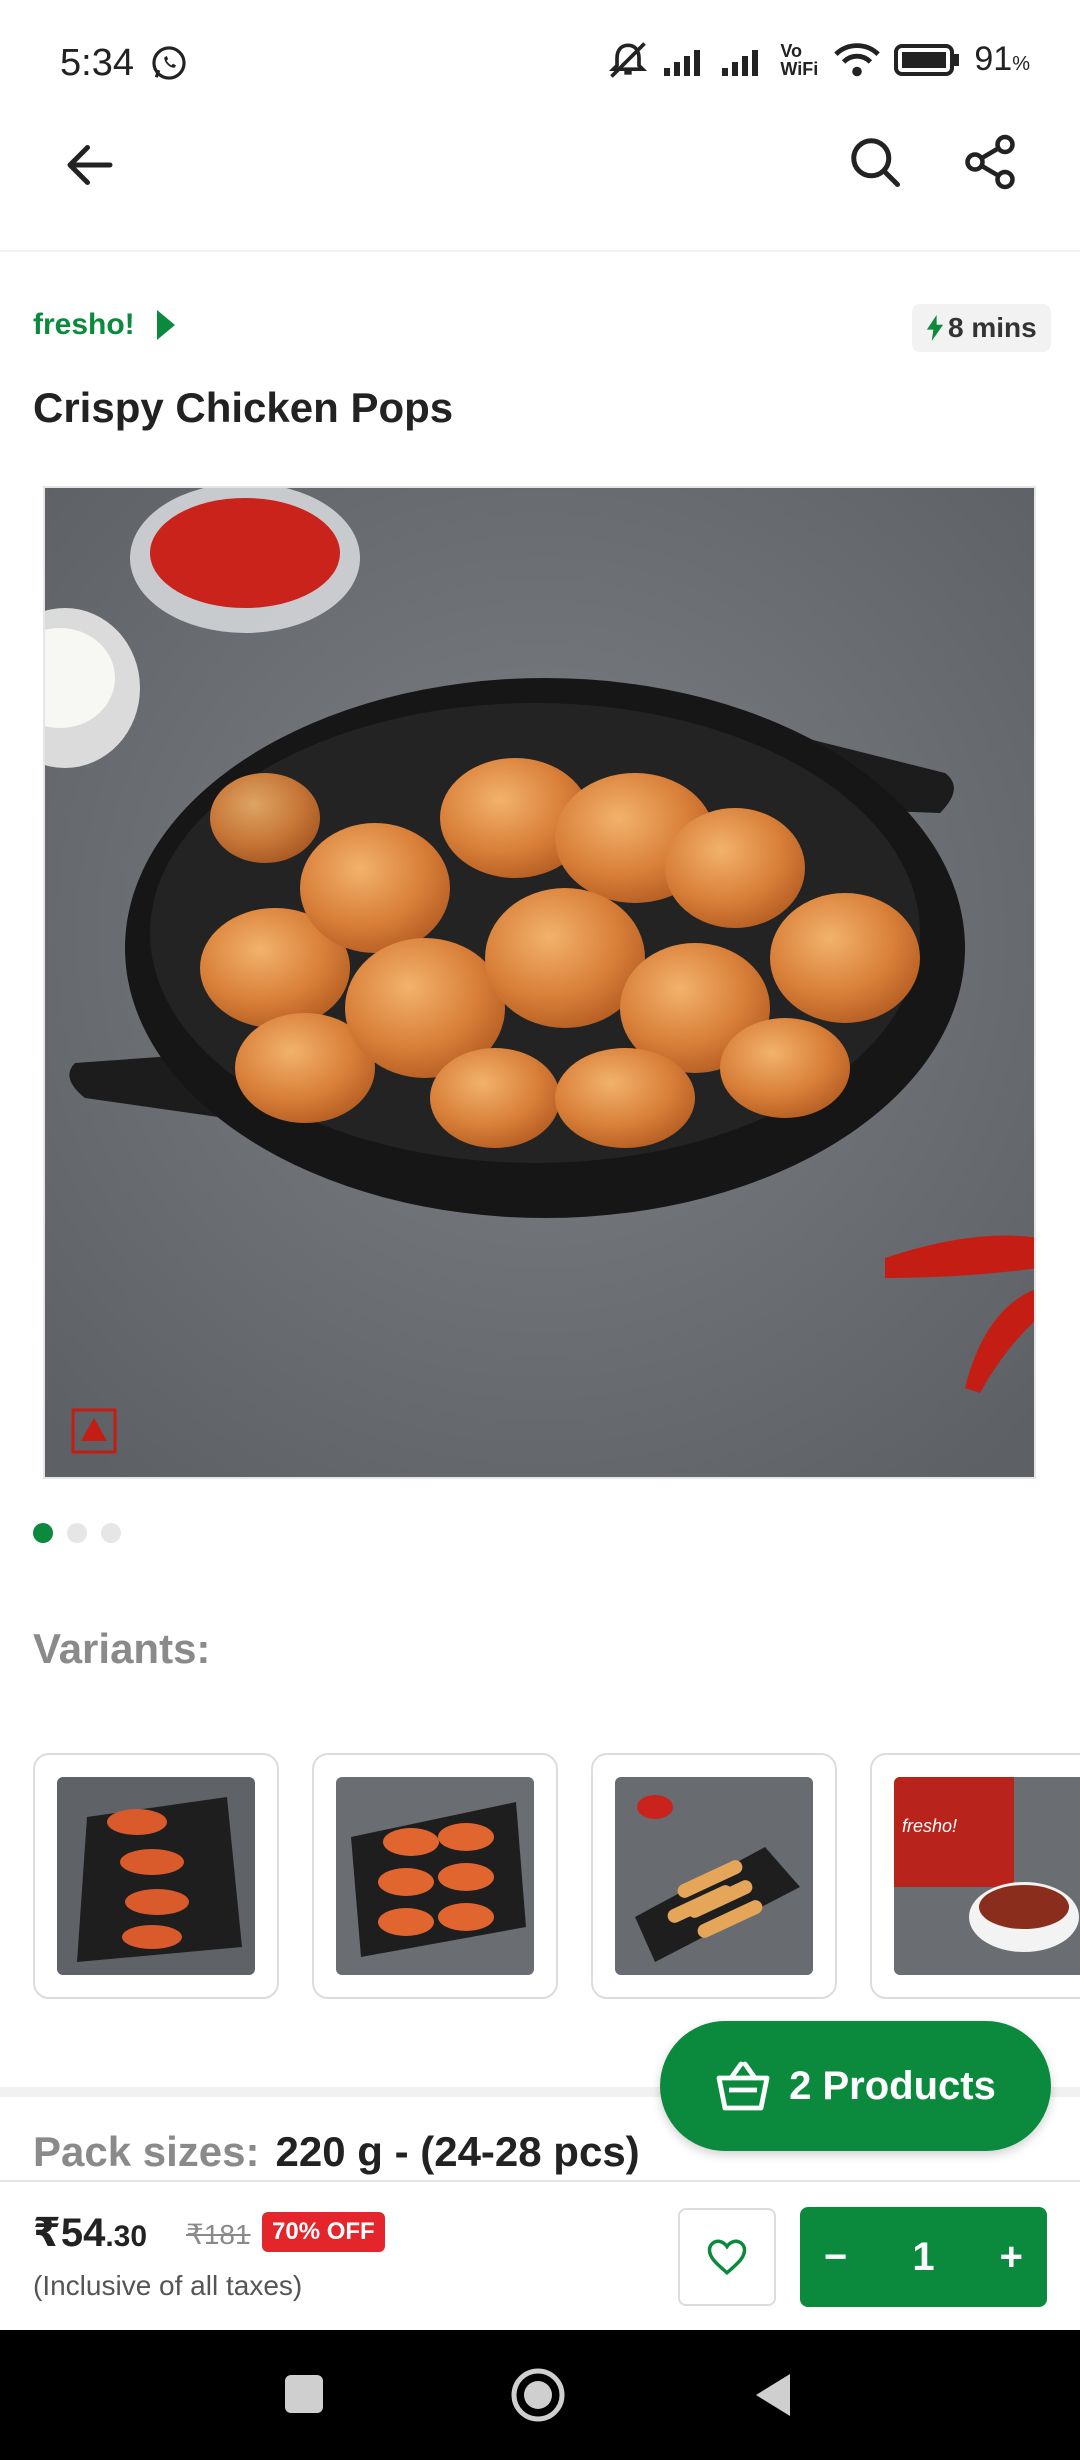 The image size is (1080, 2460). I want to click on basket-icon, so click(743, 2086).